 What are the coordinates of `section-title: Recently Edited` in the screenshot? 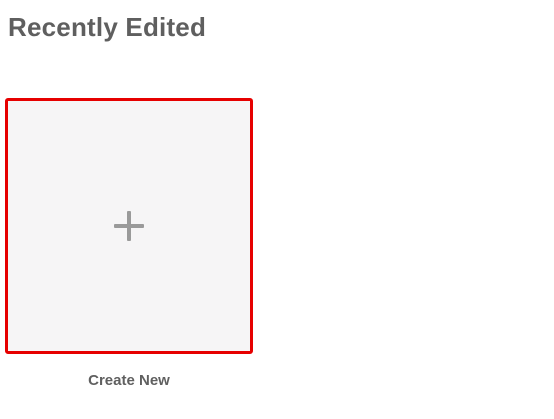 It's located at (107, 27).